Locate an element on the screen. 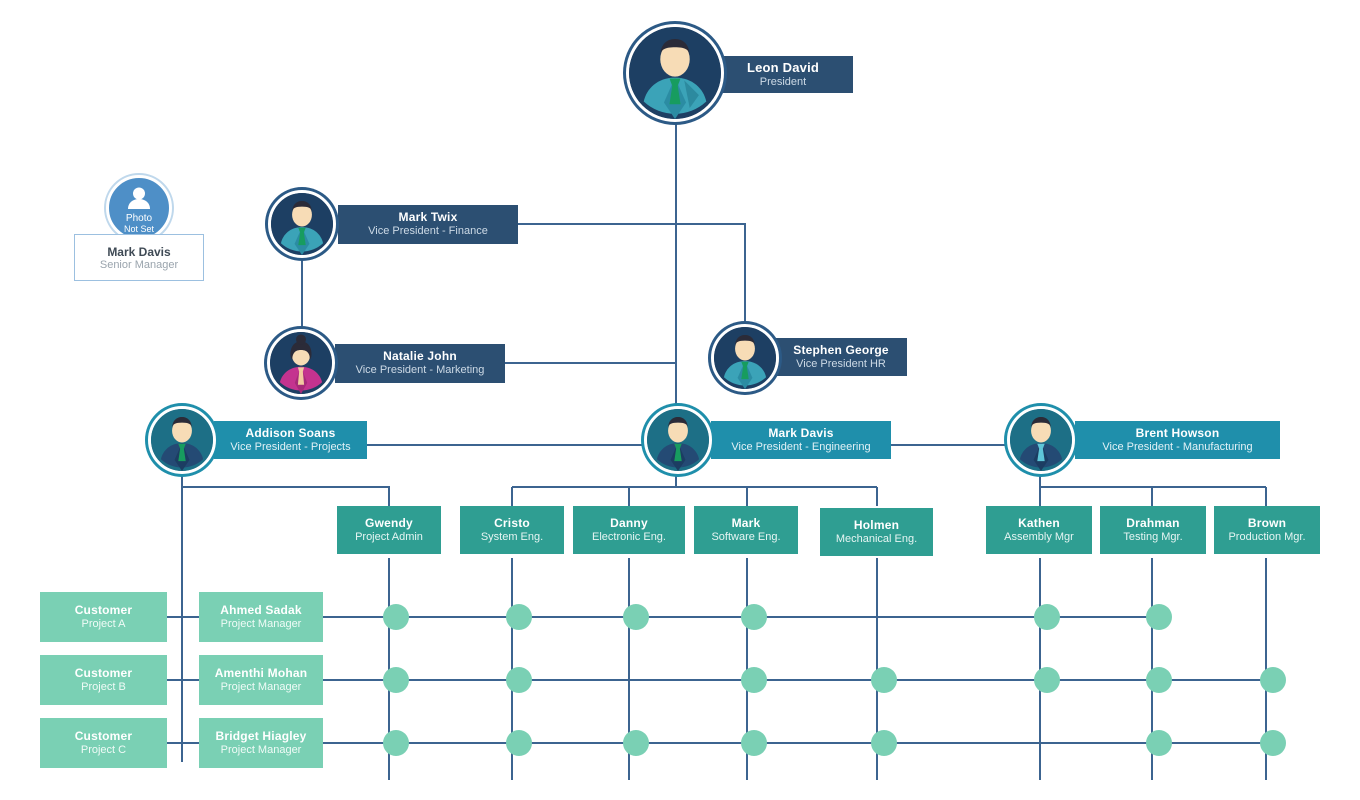  matrix-dot-drahman-row3 is located at coordinates (1159, 743).